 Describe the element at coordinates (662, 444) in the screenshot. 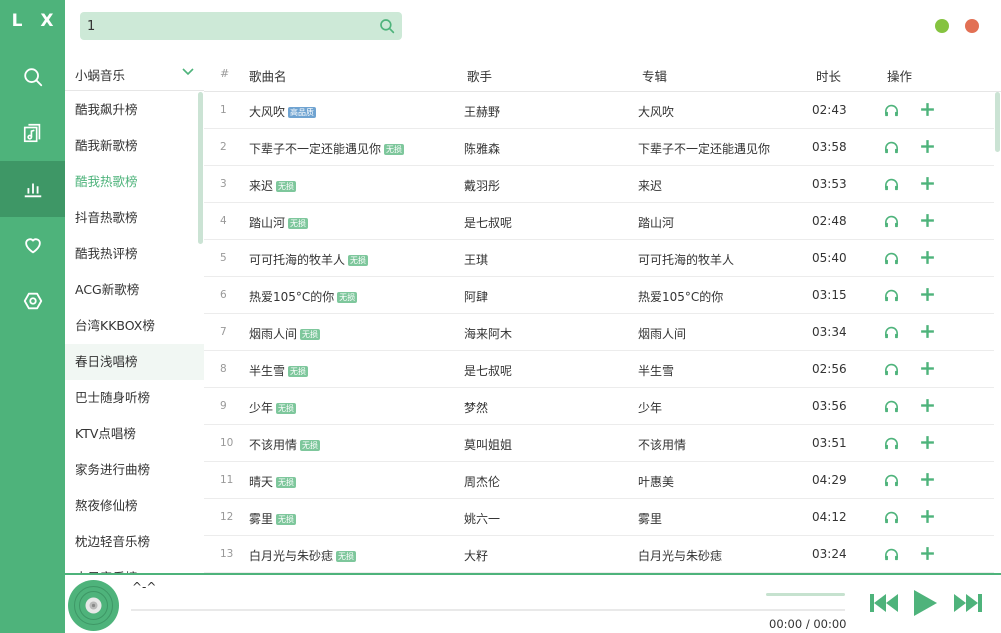

I see `row-album: 不该用情` at that location.